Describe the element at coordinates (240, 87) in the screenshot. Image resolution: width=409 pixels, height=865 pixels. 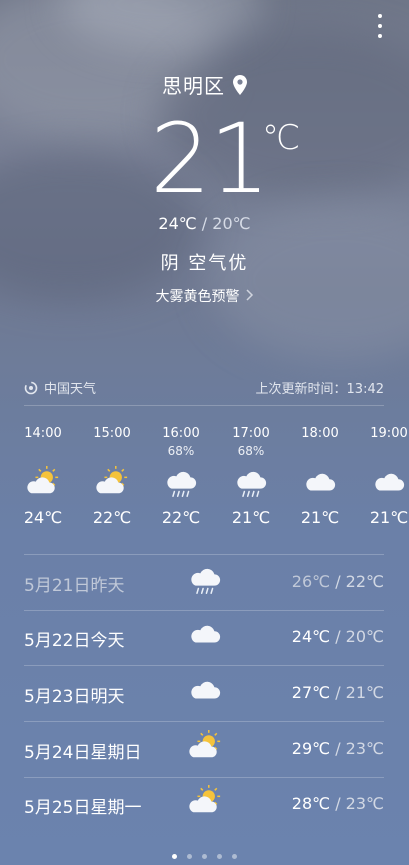
I see `location-pin-icon` at that location.